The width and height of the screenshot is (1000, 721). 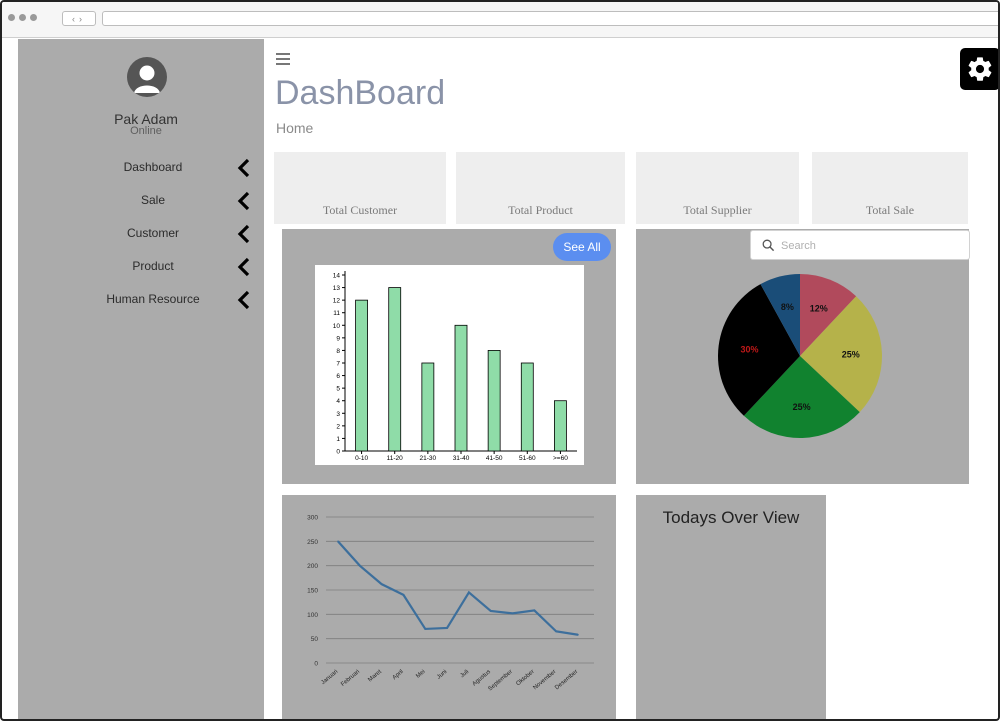 I want to click on sidebar-item-human-resource: Human Resource, so click(x=141, y=300).